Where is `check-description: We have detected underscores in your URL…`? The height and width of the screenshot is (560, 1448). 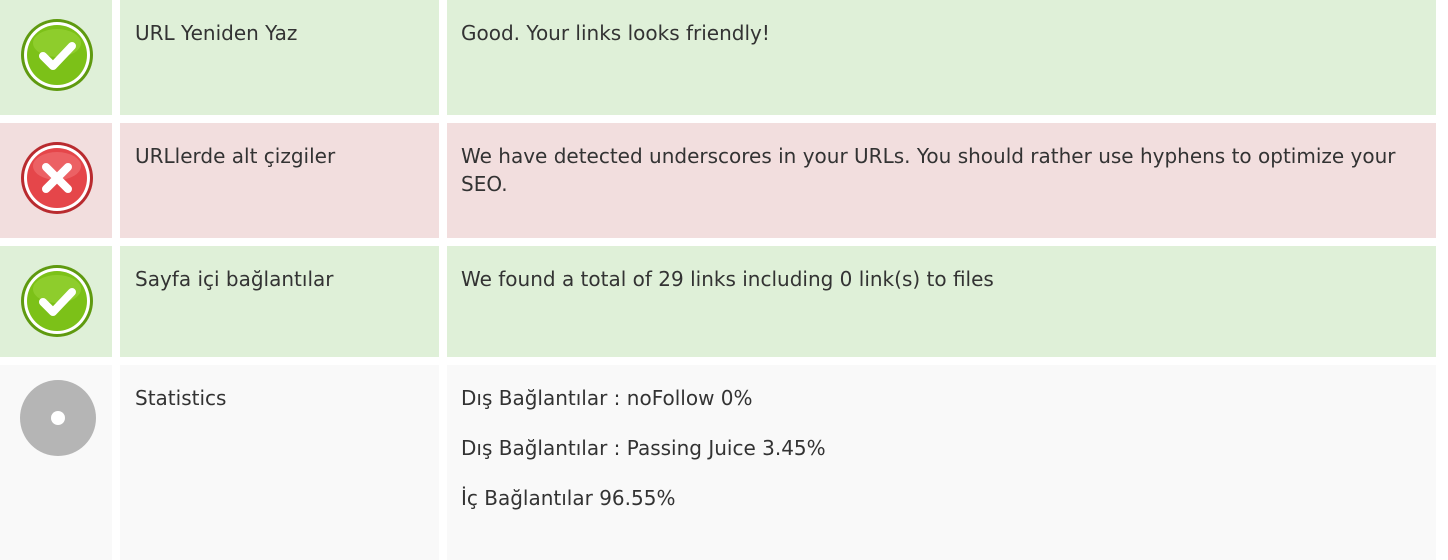 check-description: We have detected underscores in your URL… is located at coordinates (941, 180).